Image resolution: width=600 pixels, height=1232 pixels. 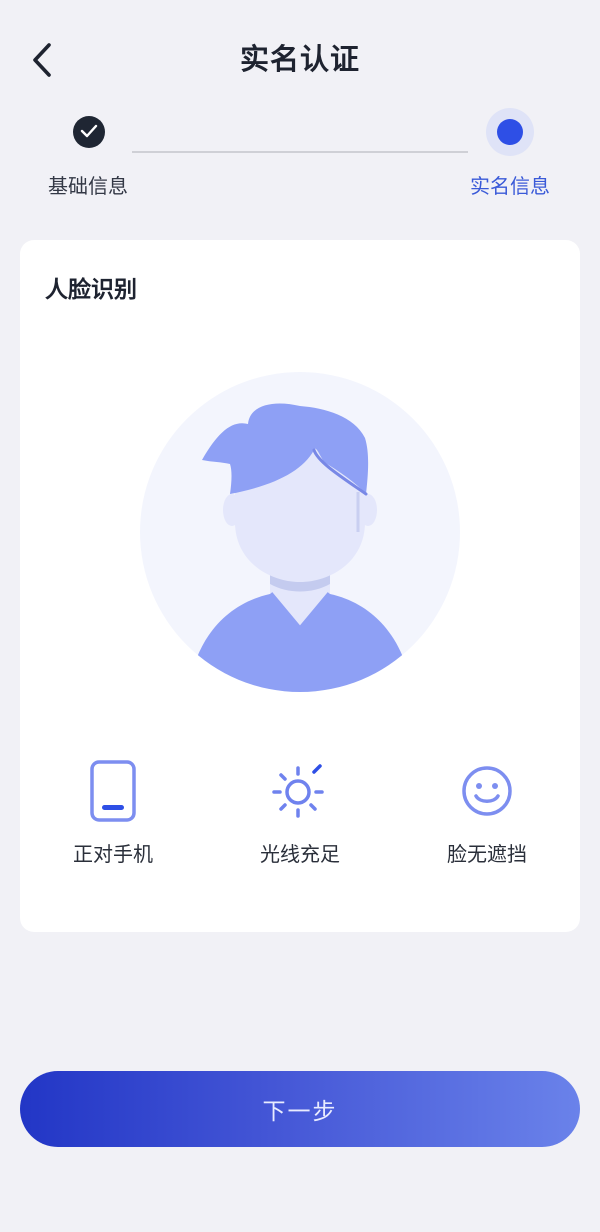 I want to click on tip-no-cover: 脸无遮挡, so click(x=487, y=812).